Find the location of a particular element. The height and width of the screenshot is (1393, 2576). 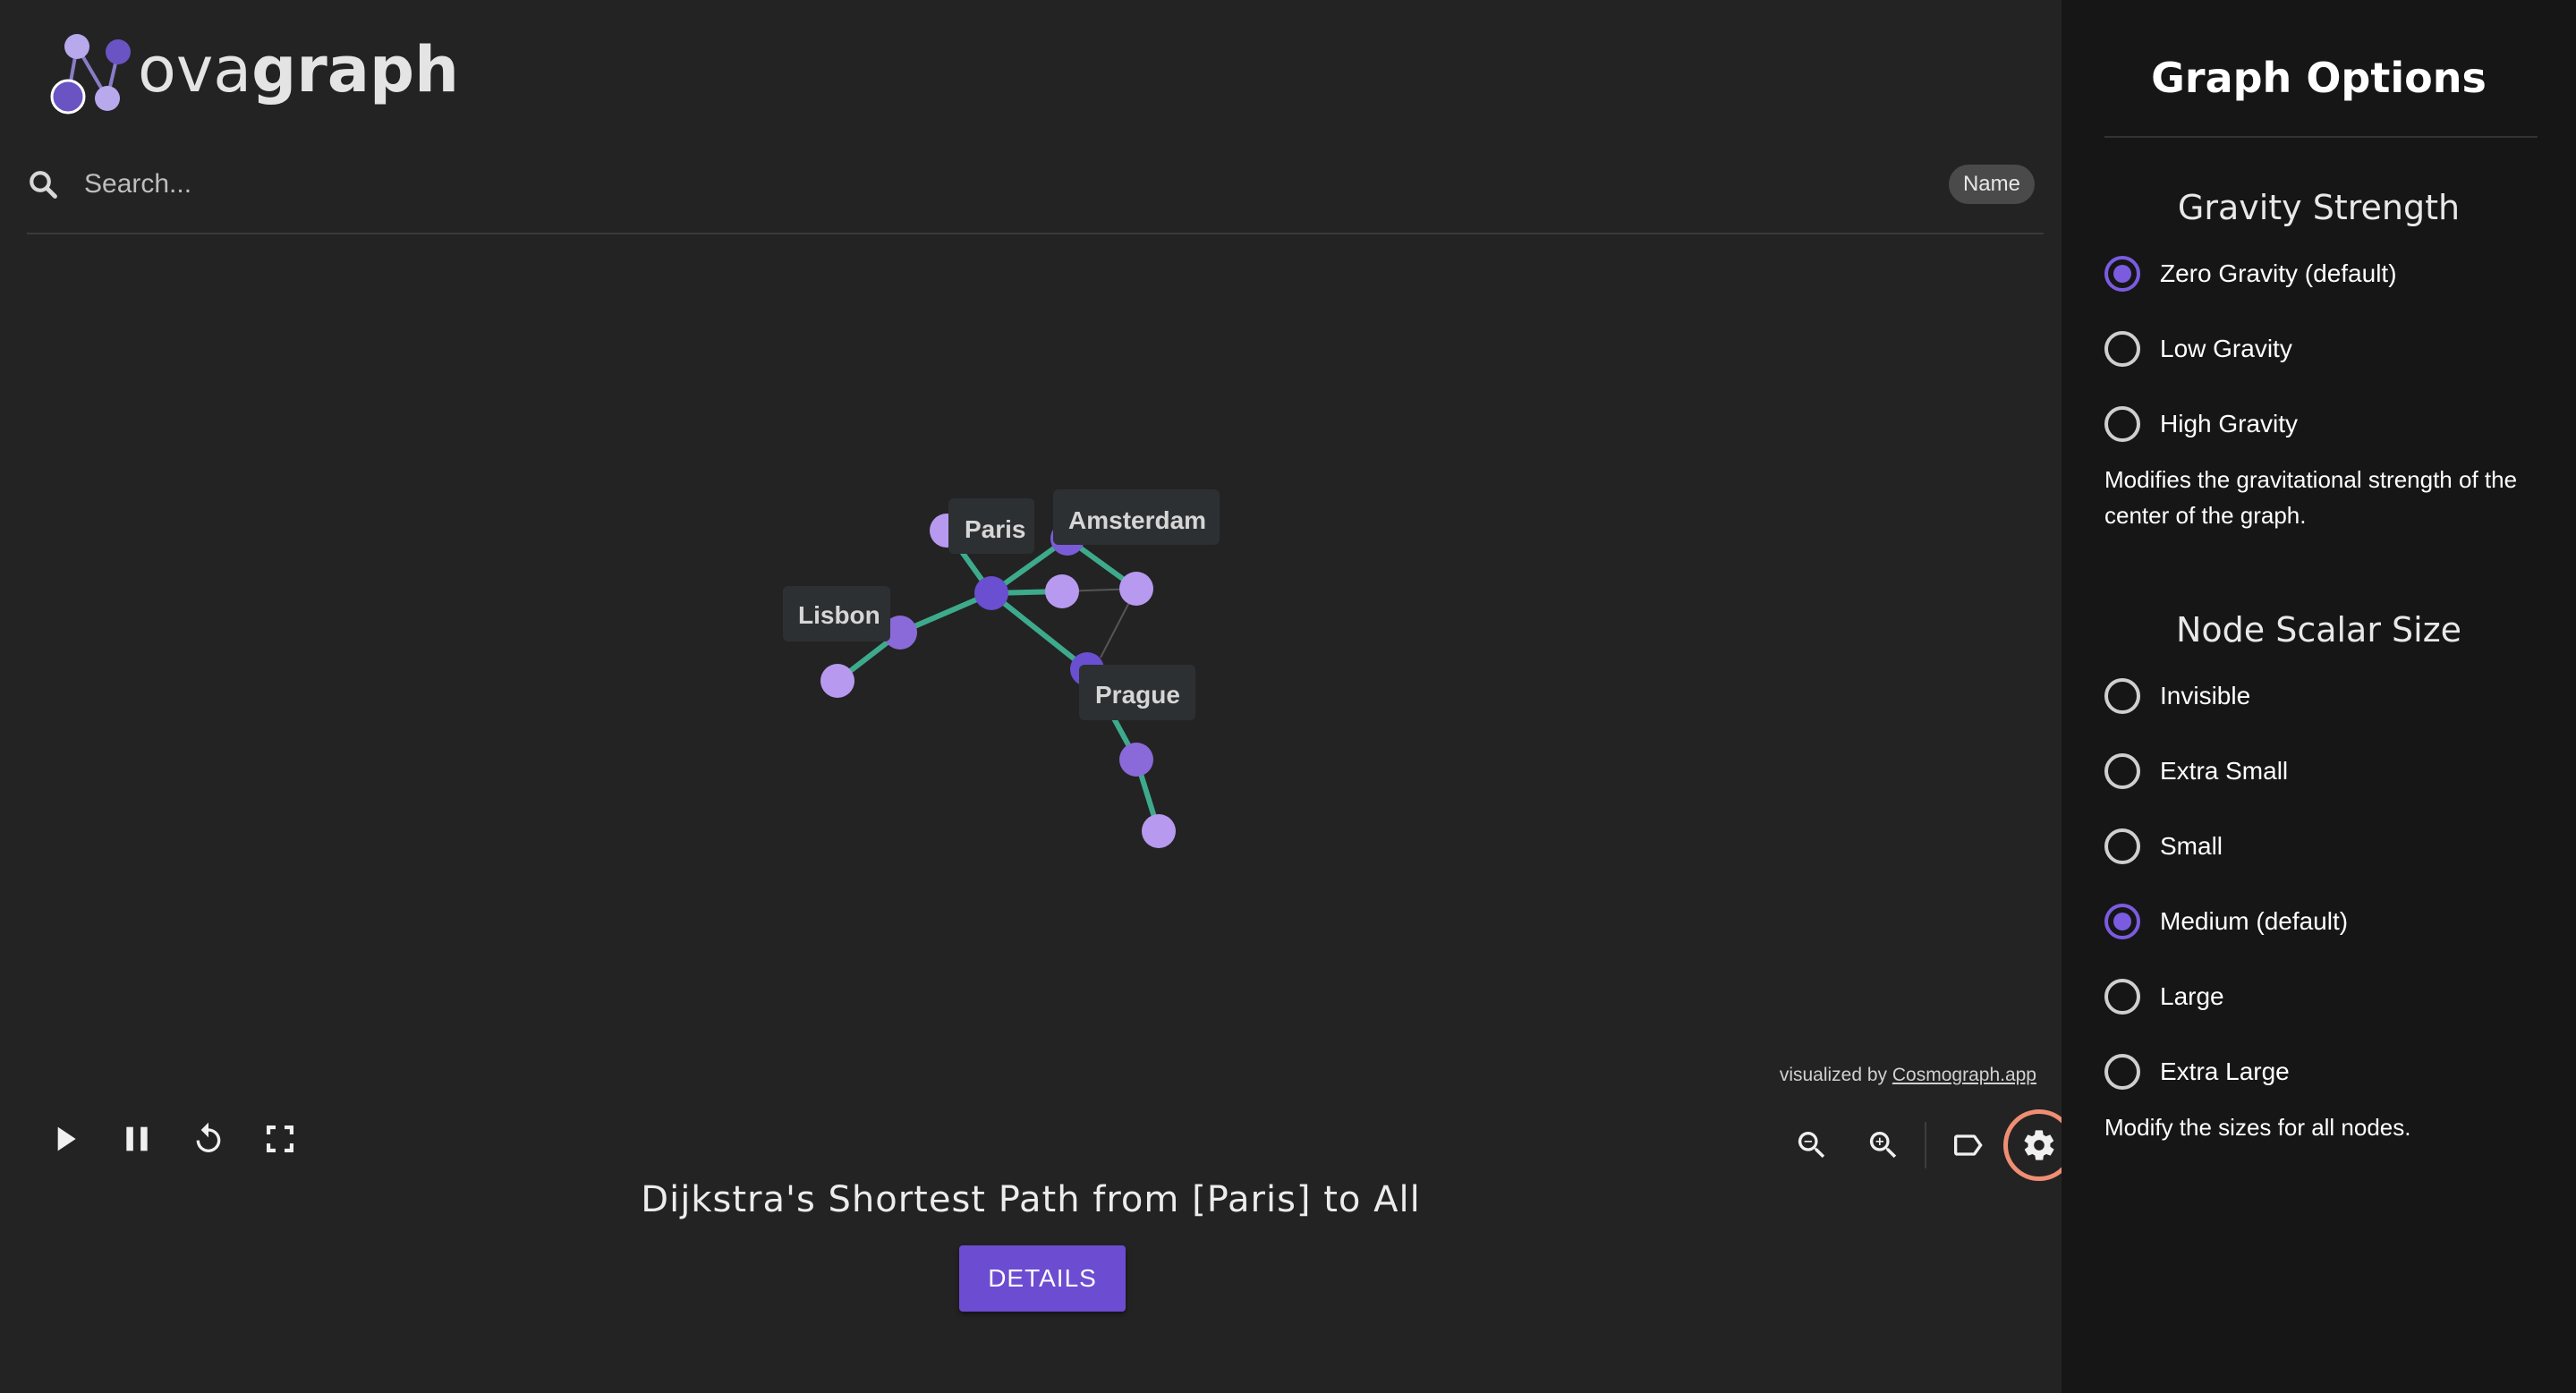

logo-text: ovagraph is located at coordinates (298, 69).